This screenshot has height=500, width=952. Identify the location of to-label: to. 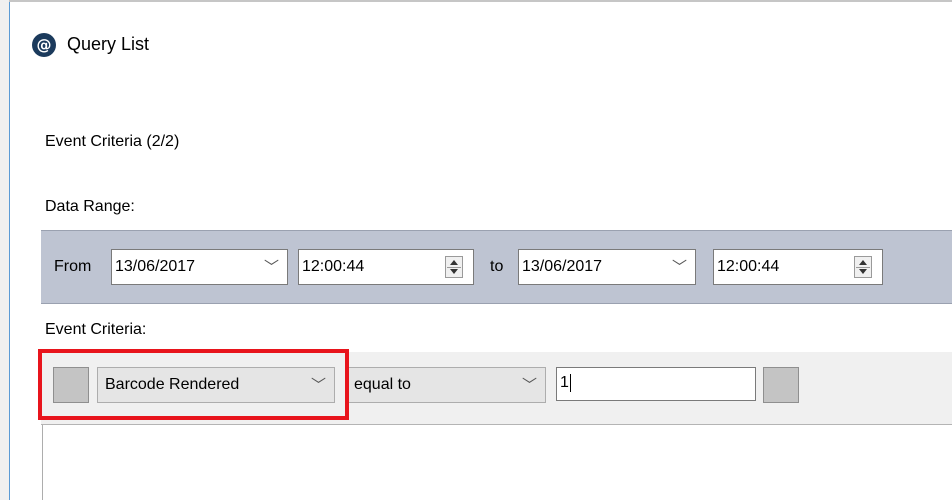
(497, 266).